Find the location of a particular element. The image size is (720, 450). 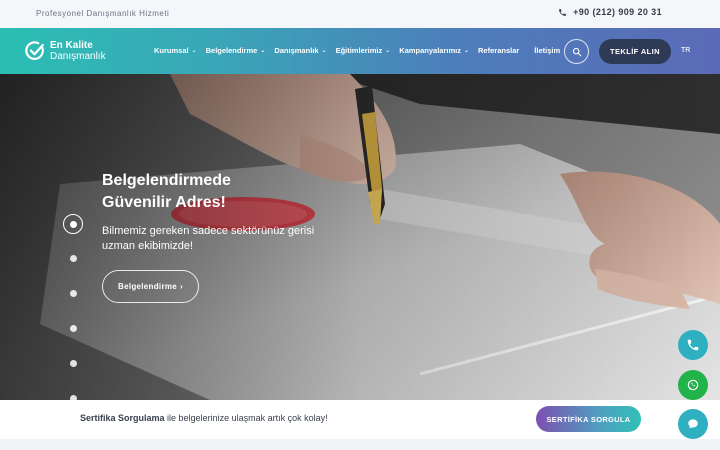

nav-item-iletisim: İletişim is located at coordinates (547, 50).